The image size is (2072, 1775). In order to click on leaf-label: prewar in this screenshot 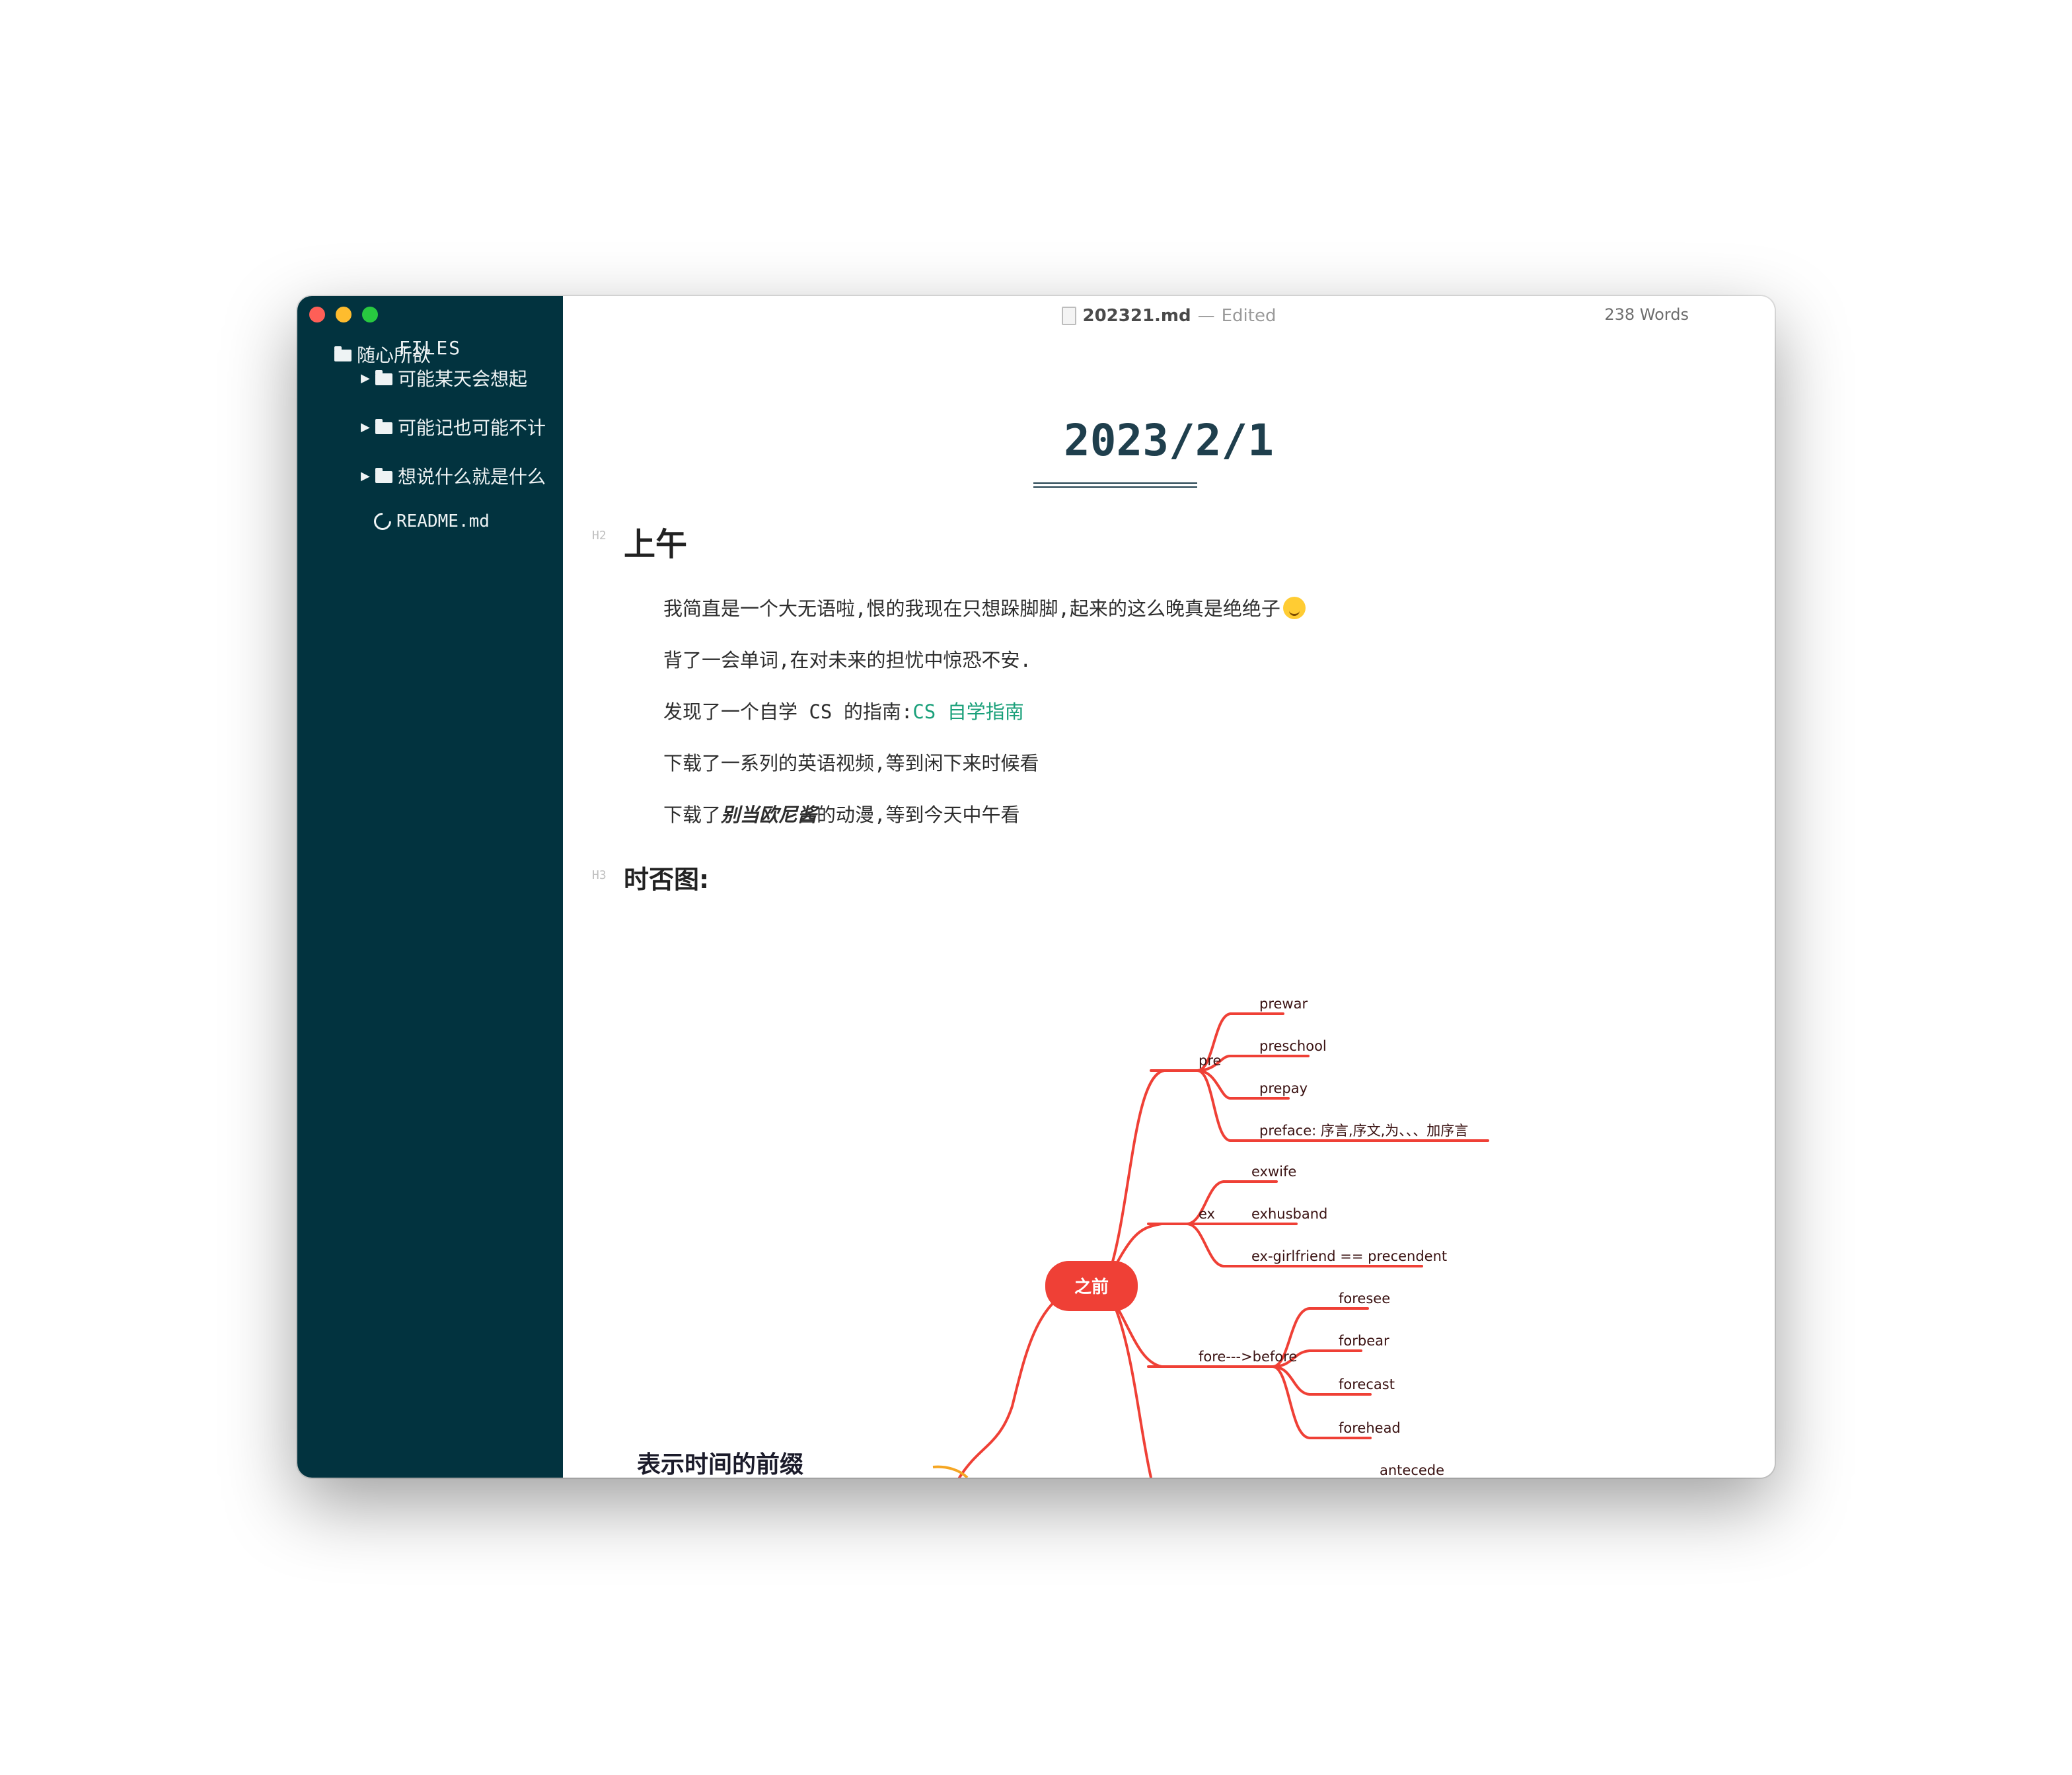, I will do `click(1283, 1004)`.